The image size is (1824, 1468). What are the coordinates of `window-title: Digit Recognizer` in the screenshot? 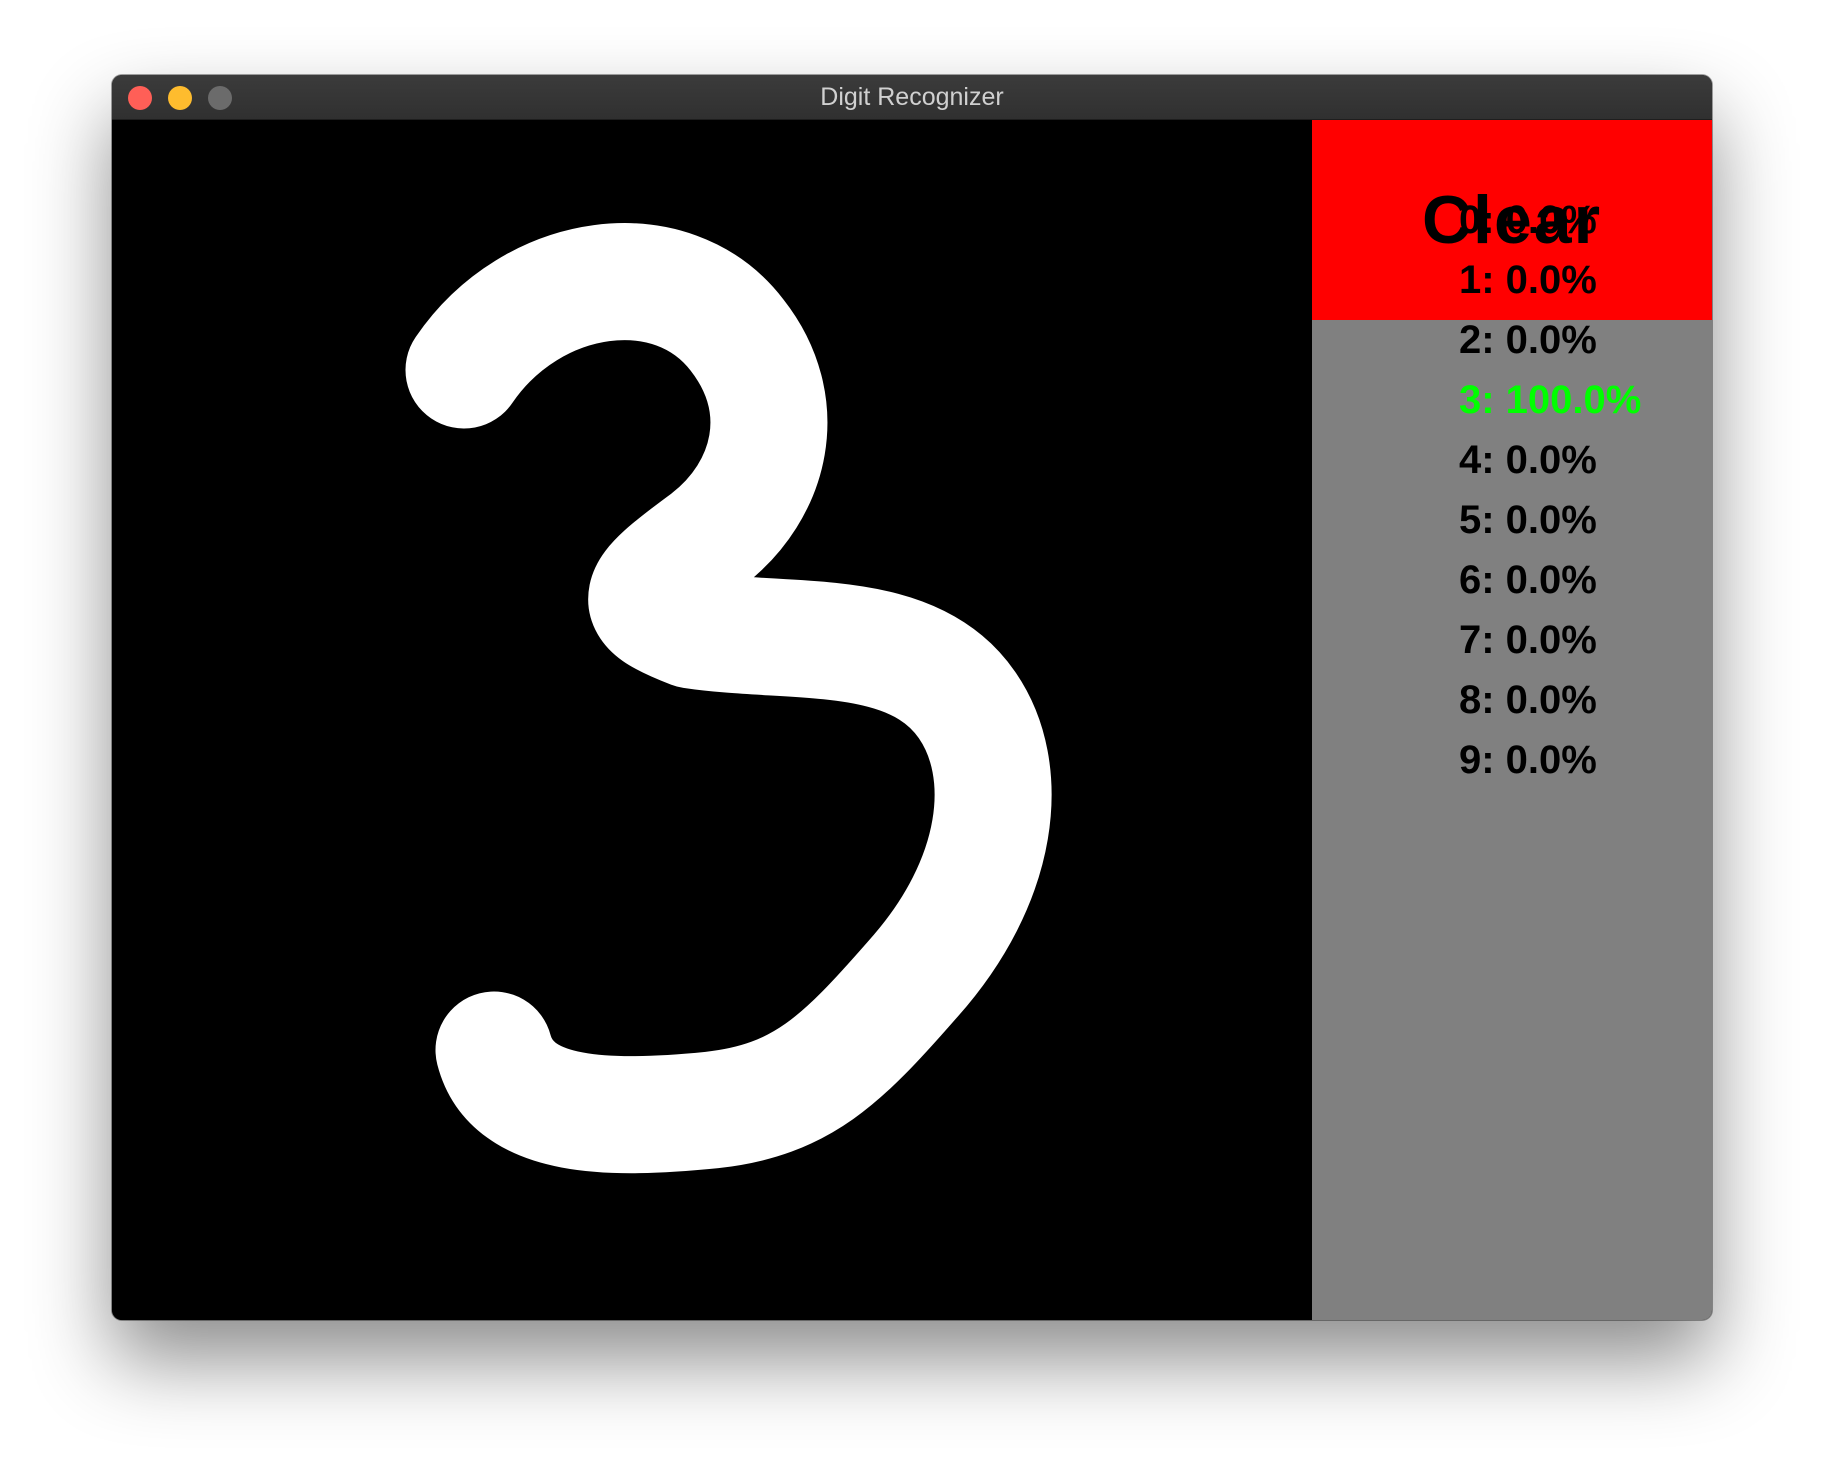 It's located at (912, 97).